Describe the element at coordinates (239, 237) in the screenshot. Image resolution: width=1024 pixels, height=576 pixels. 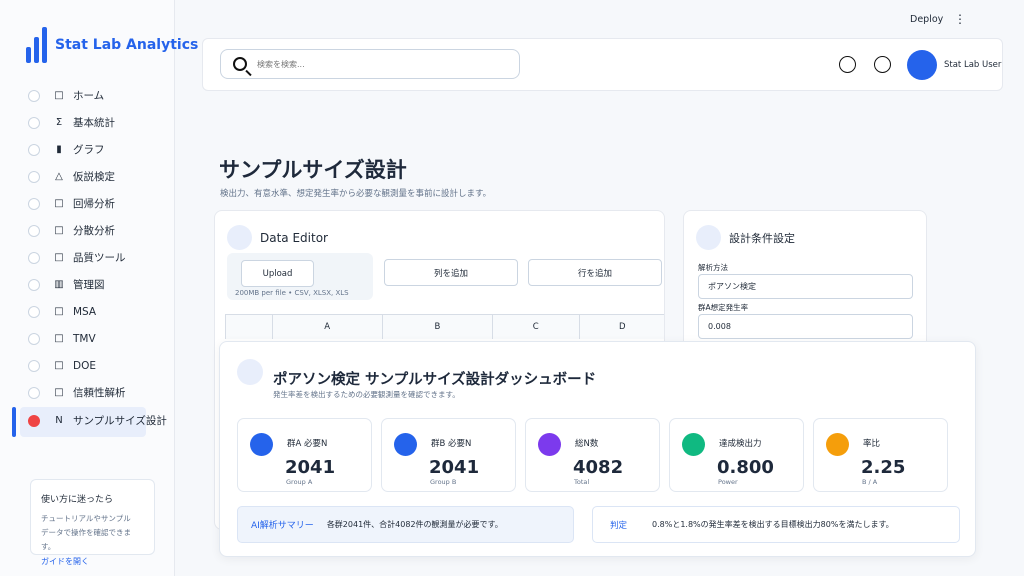
I see `editor-icon` at that location.